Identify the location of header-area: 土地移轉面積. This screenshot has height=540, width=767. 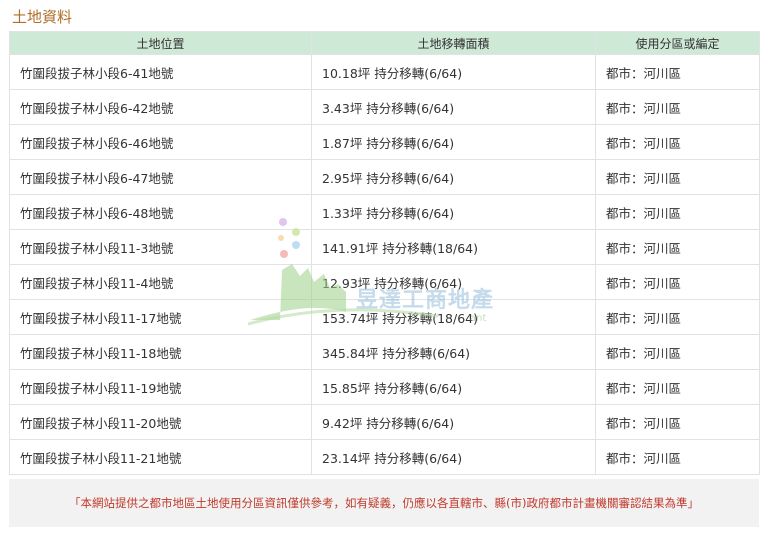
(453, 43).